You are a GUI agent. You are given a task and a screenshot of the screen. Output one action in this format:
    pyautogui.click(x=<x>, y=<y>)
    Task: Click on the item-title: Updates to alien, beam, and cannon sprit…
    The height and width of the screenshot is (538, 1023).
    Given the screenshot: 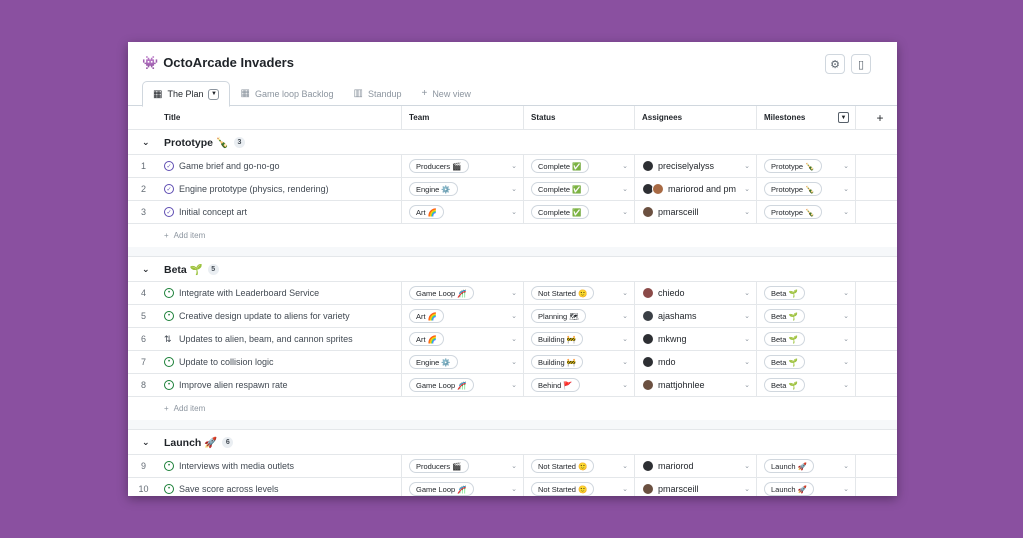 What is the action you would take?
    pyautogui.click(x=266, y=339)
    